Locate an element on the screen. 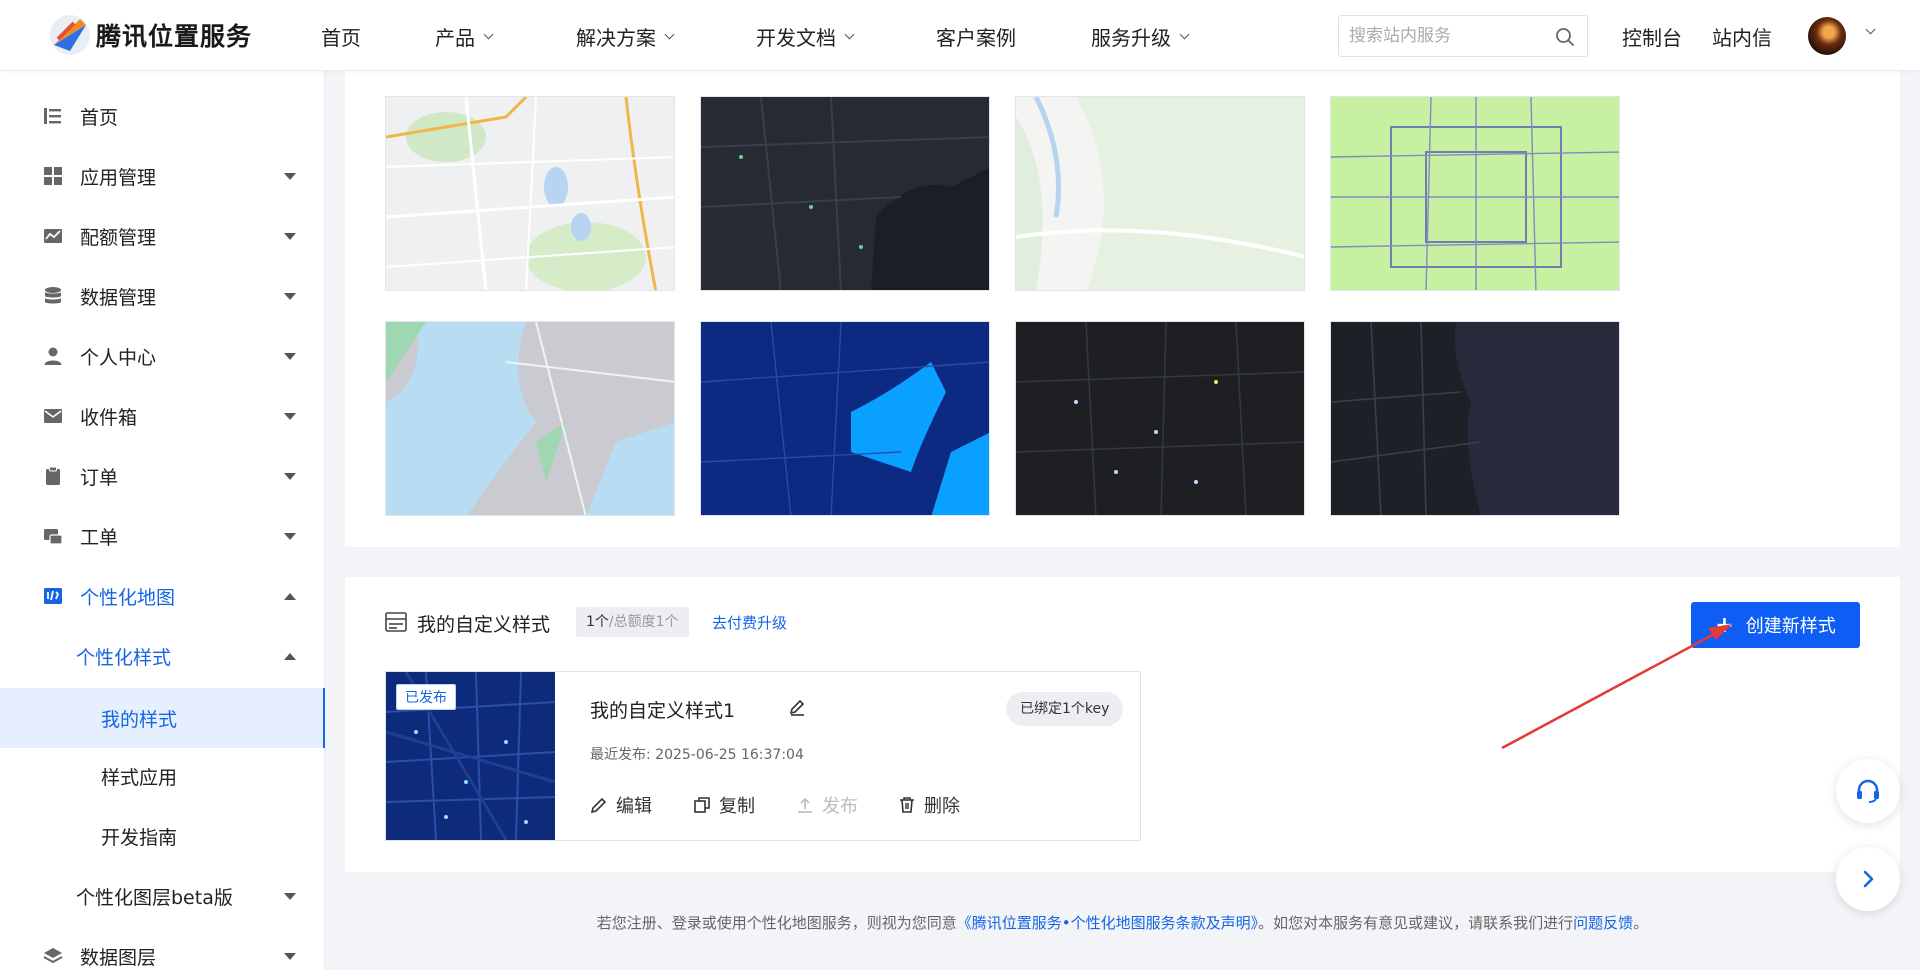  pencil-icon is located at coordinates (797, 707).